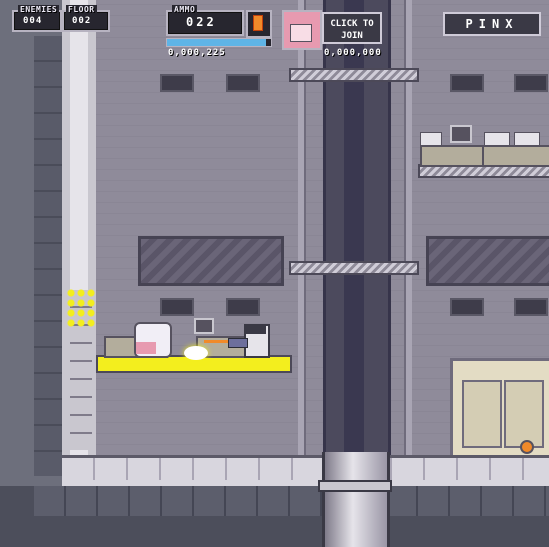 This screenshot has width=549, height=547. I want to click on basement-tiles, so click(291, 501).